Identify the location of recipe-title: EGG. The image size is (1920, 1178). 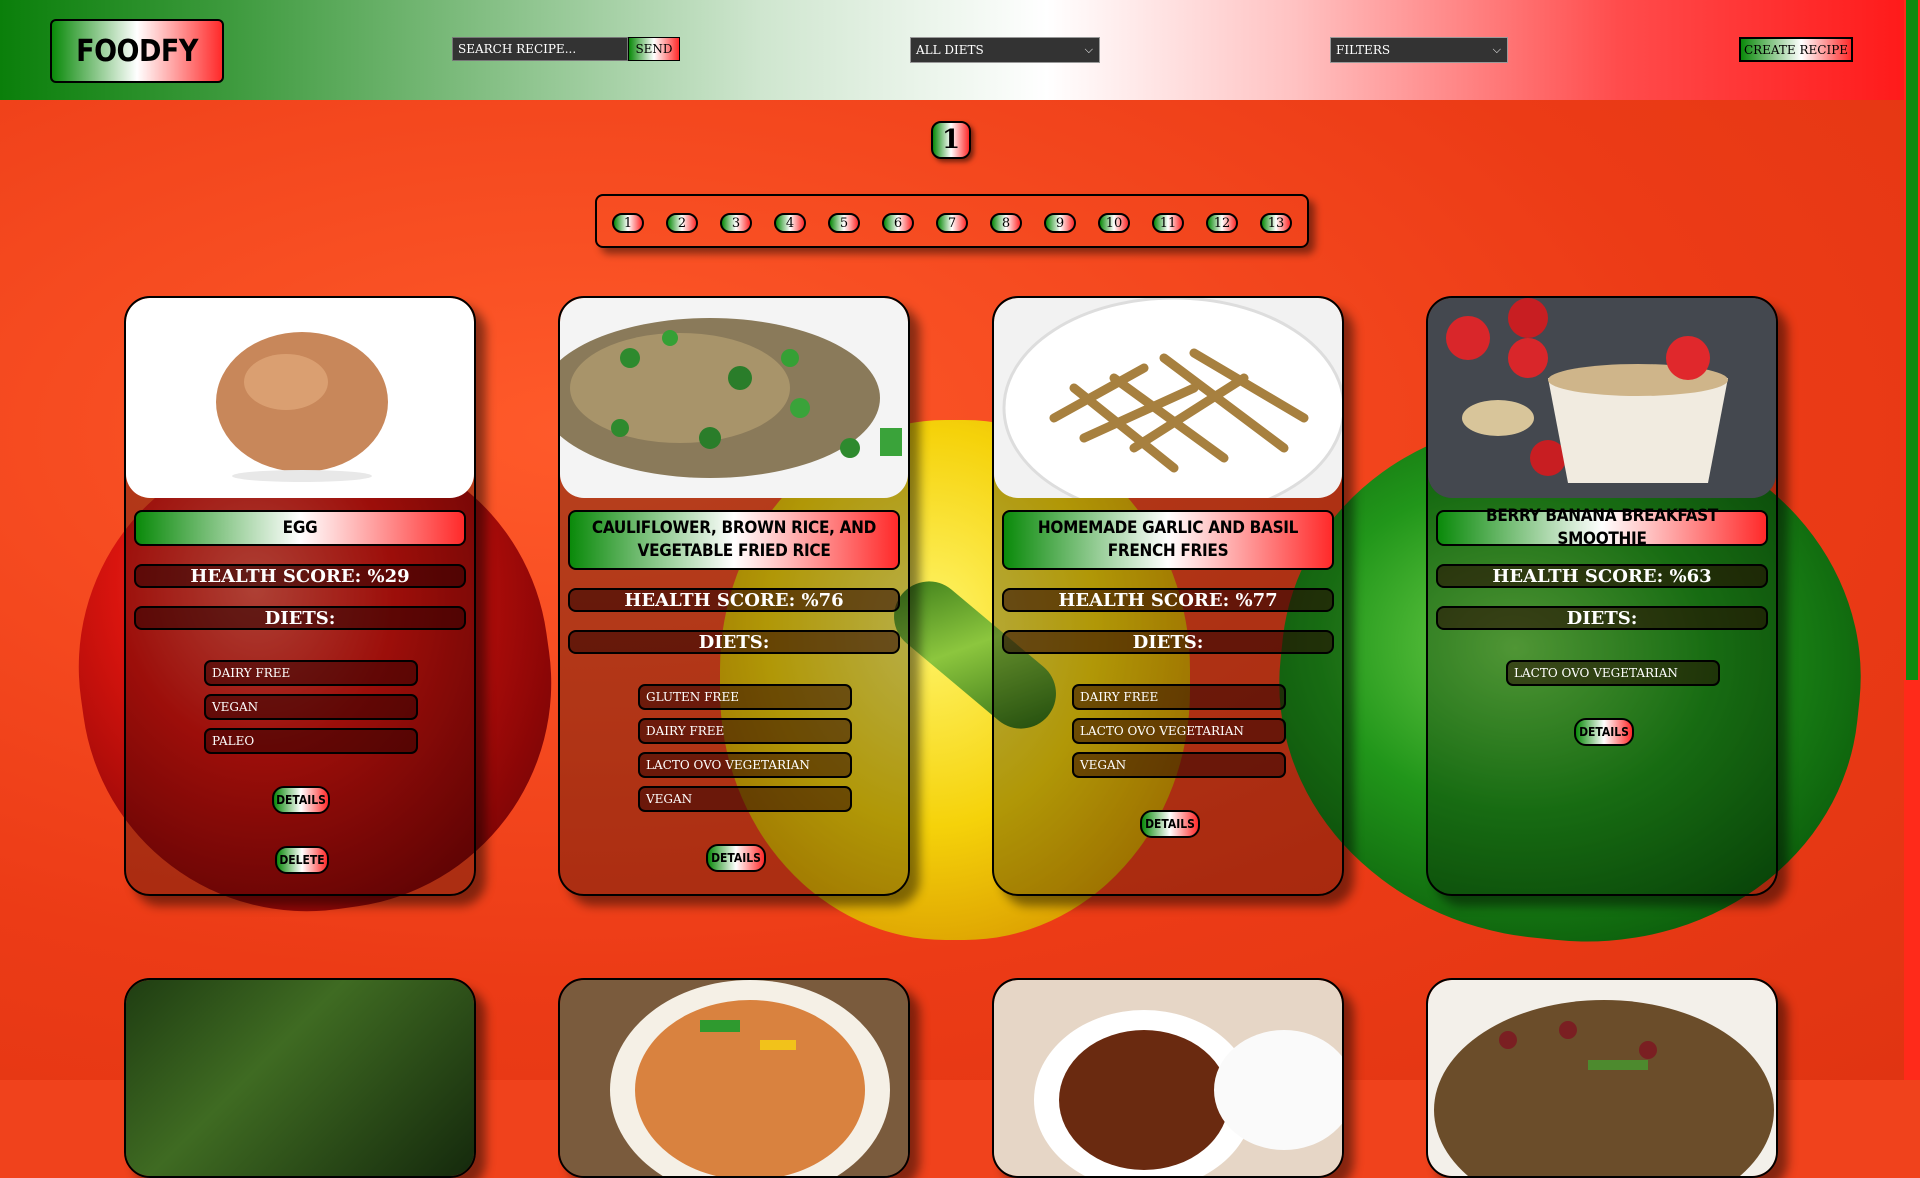
(300, 528).